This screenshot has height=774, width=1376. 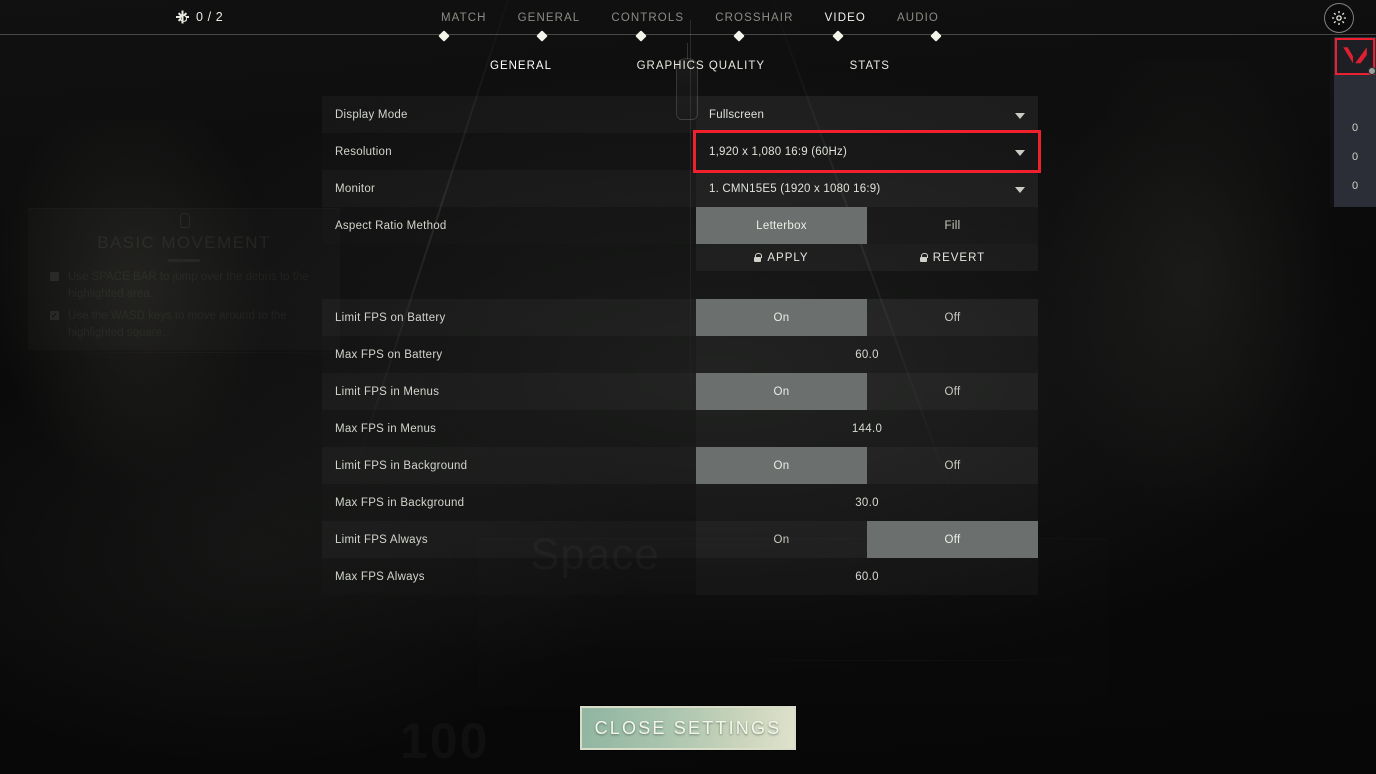 I want to click on setting-control-max-fps-always: 60.0, so click(x=867, y=576).